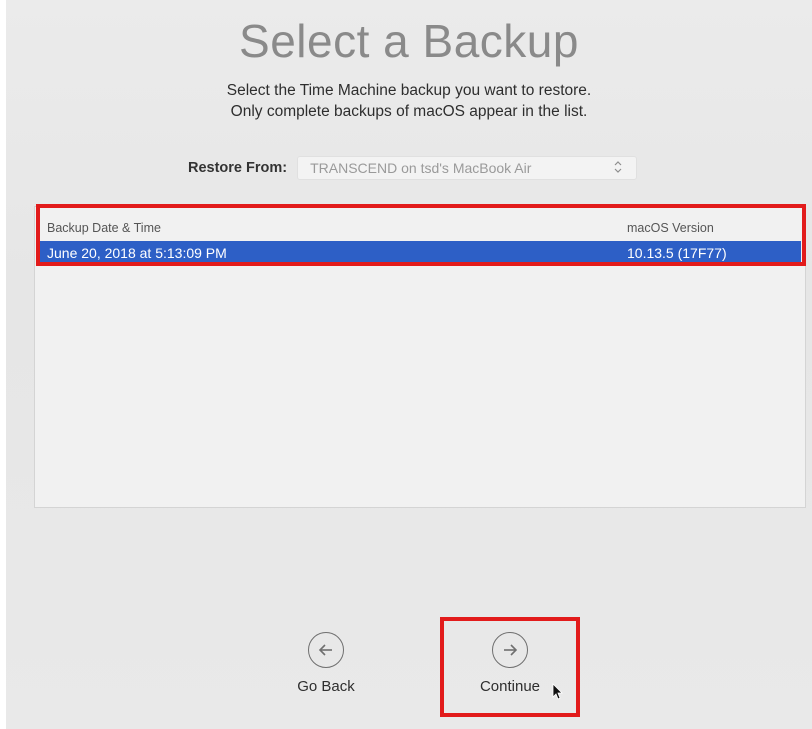 The width and height of the screenshot is (812, 729). What do you see at coordinates (326, 686) in the screenshot?
I see `go-back-label: Go Back` at bounding box center [326, 686].